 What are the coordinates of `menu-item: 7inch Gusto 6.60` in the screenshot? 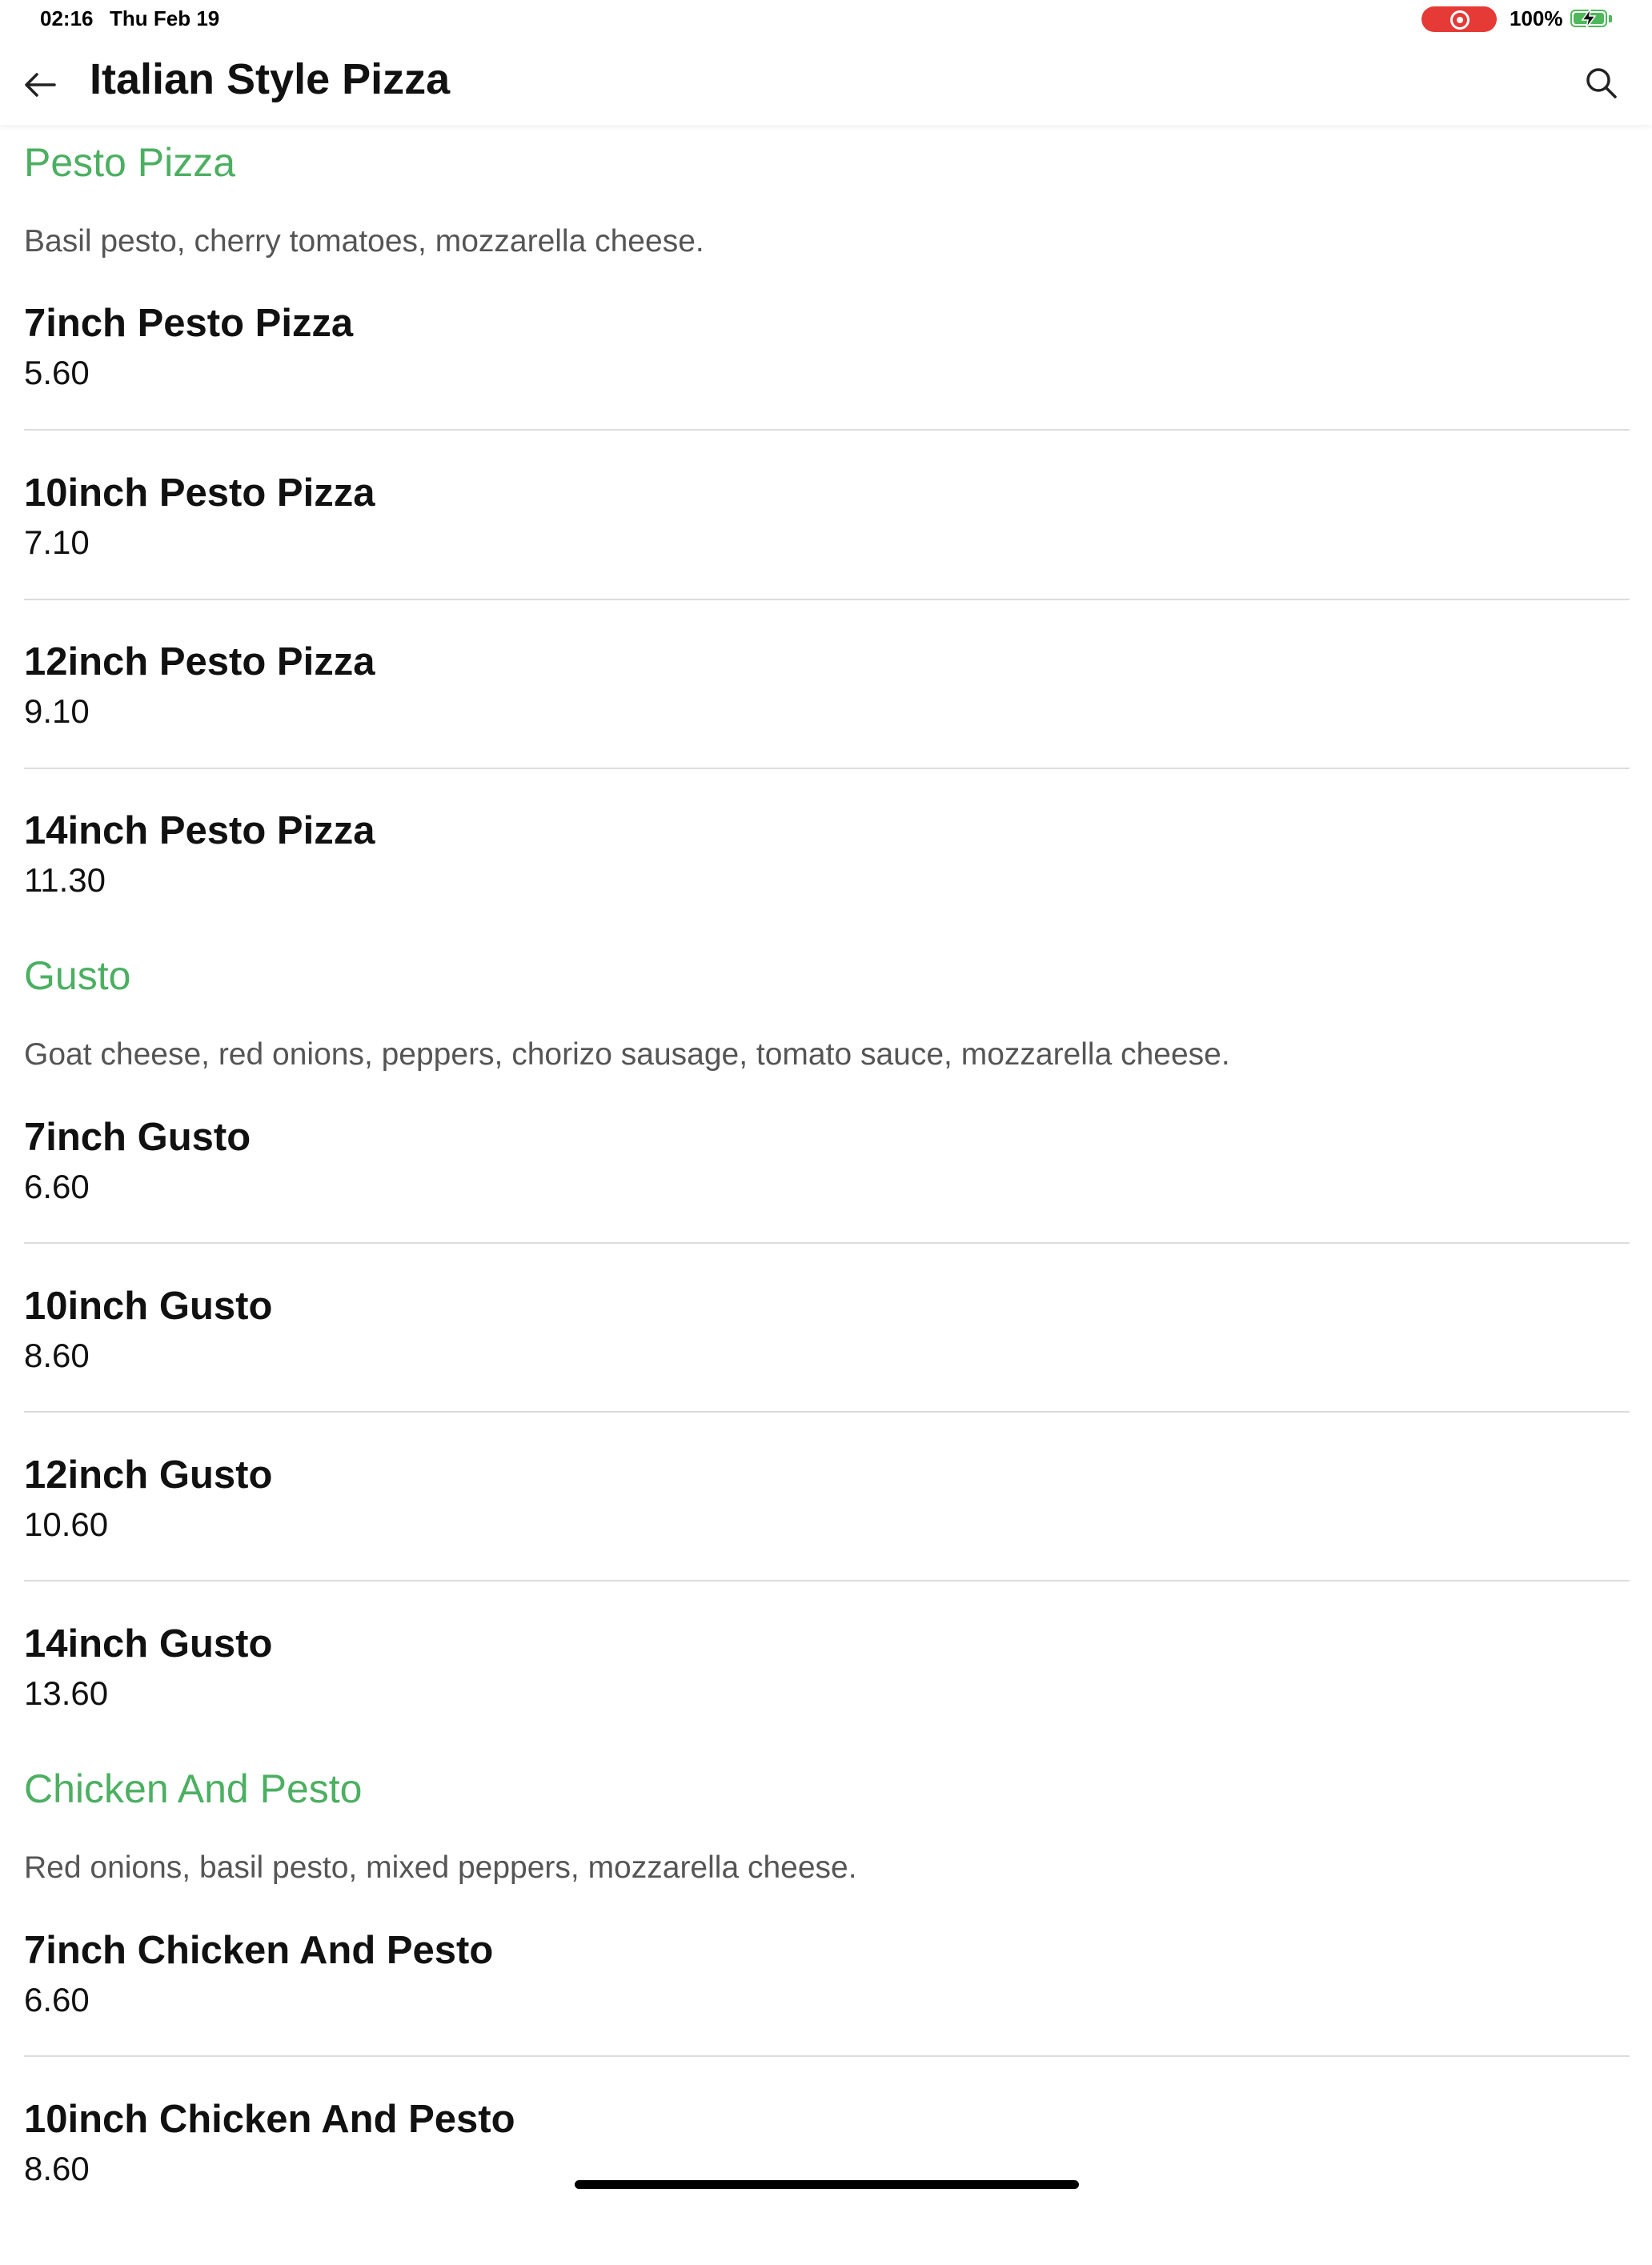 It's located at (827, 1199).